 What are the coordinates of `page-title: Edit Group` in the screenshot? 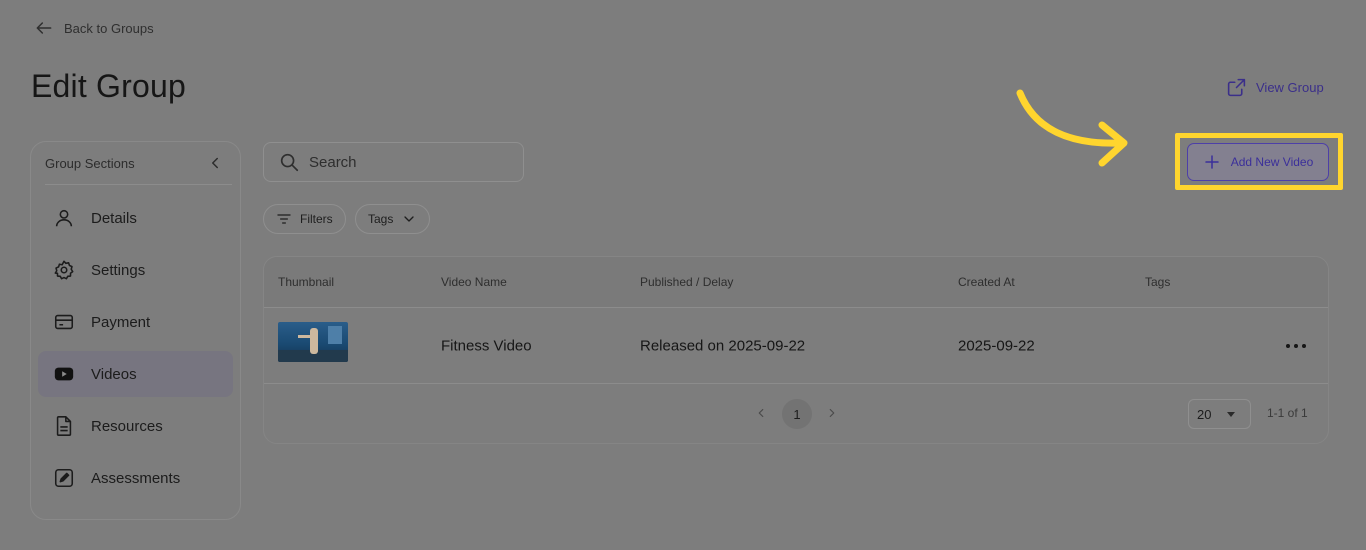 It's located at (108, 86).